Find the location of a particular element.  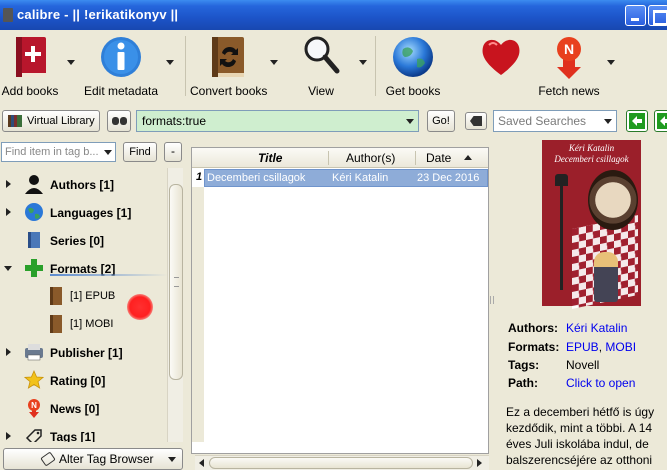

add-books-dropdown-icon is located at coordinates (71, 62).